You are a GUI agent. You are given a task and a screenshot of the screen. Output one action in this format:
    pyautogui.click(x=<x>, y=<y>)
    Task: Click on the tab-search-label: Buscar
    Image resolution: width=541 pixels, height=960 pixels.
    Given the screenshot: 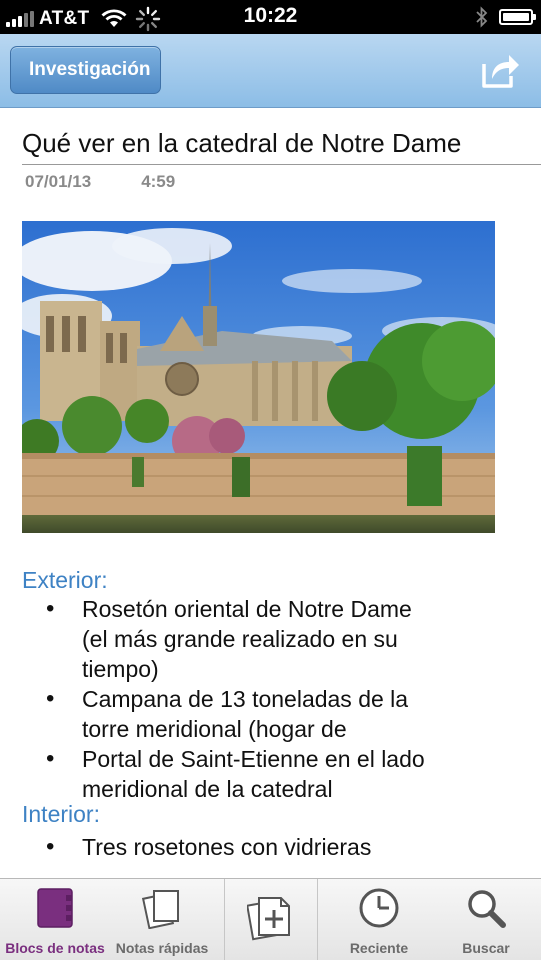 What is the action you would take?
    pyautogui.click(x=486, y=948)
    